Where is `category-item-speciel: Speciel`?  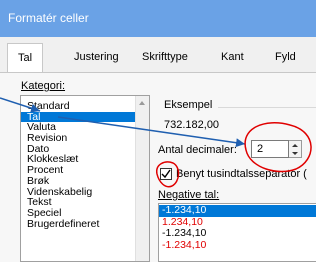
category-item-speciel: Speciel is located at coordinates (85, 213).